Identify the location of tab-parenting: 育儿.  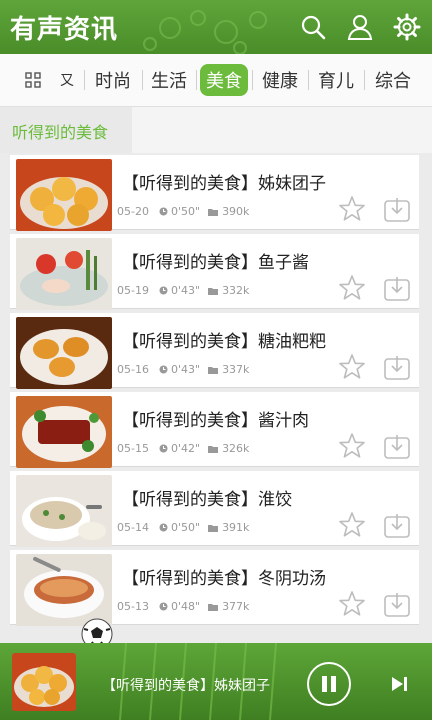
(336, 80).